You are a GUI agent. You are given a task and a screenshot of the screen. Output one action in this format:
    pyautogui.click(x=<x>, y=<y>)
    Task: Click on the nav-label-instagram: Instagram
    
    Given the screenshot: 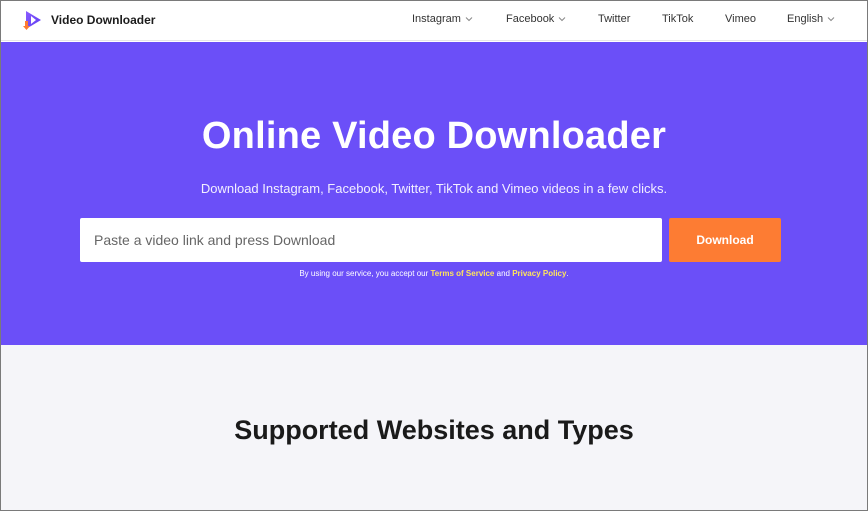 What is the action you would take?
    pyautogui.click(x=436, y=19)
    